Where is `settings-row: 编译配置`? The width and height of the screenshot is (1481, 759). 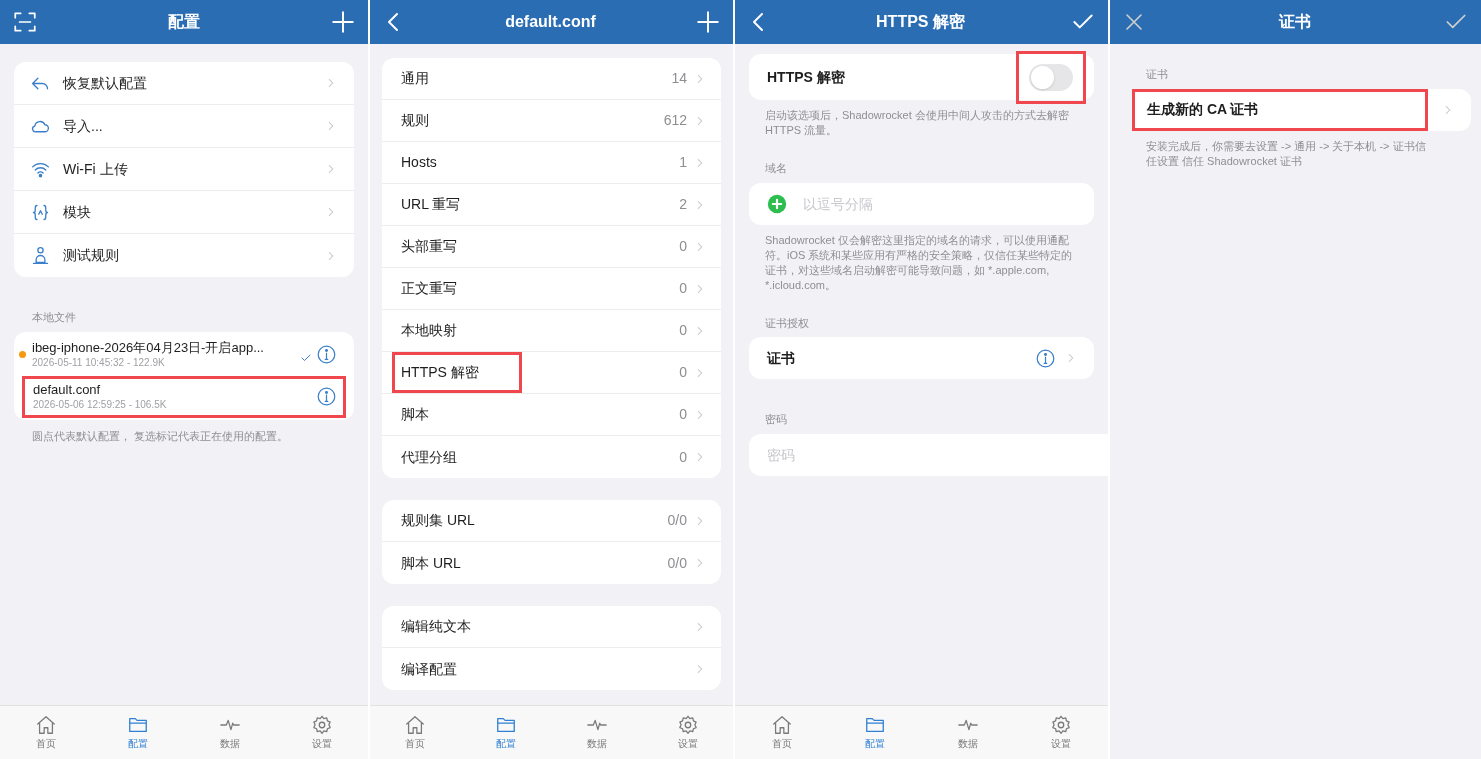 settings-row: 编译配置 is located at coordinates (551, 669).